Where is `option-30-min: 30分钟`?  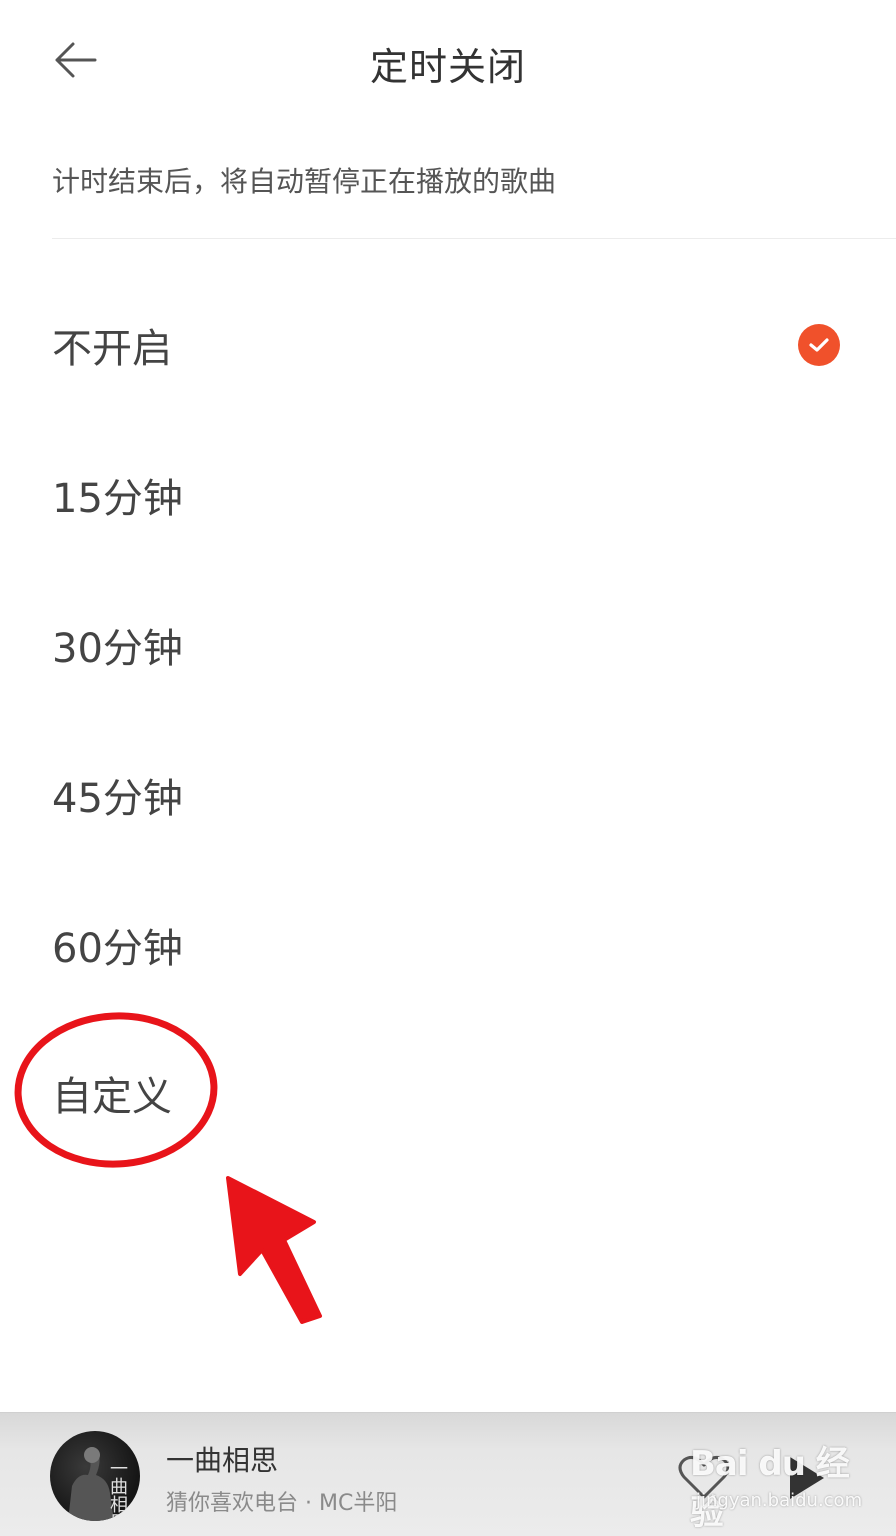 option-30-min: 30分钟 is located at coordinates (448, 645).